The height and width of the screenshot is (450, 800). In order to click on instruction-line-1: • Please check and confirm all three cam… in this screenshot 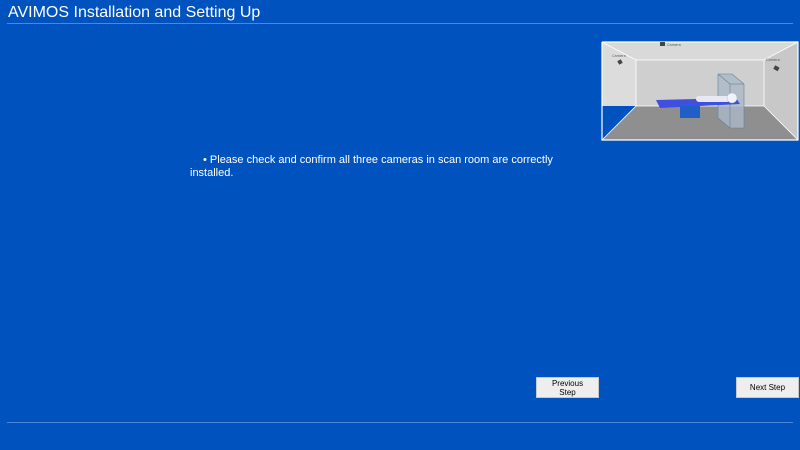, I will do `click(378, 160)`.